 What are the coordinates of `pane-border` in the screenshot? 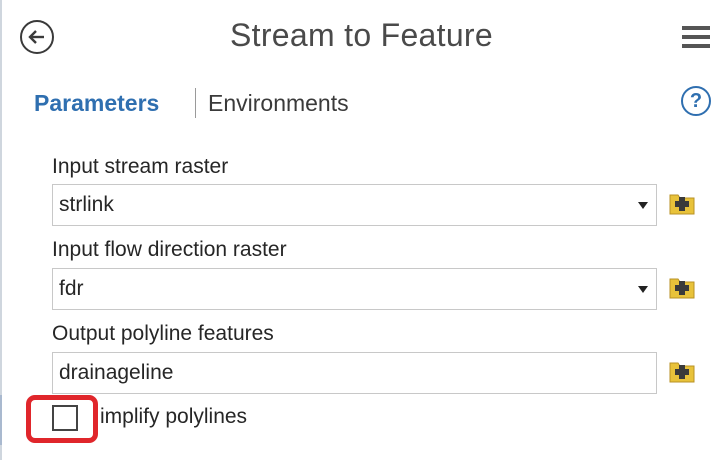 It's located at (1, 230).